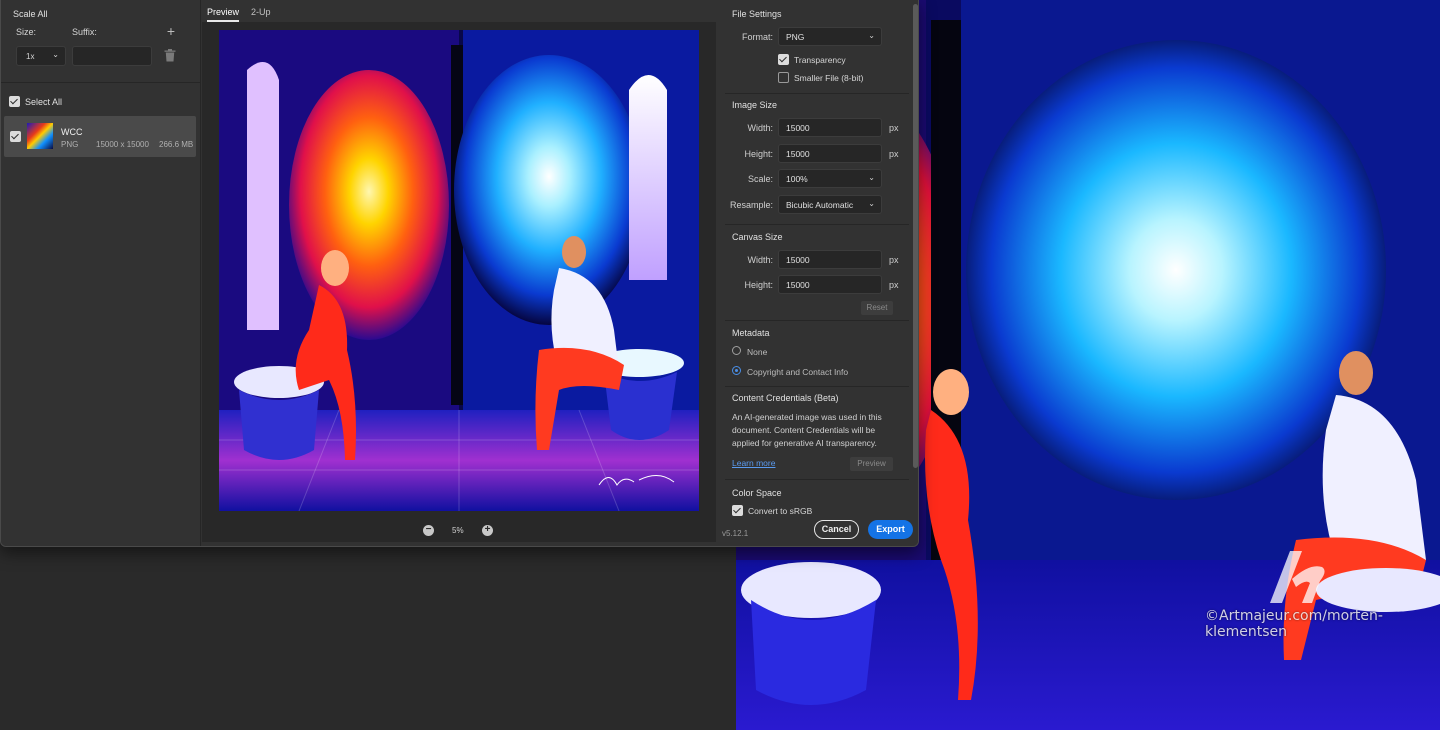  Describe the element at coordinates (760, 260) in the screenshot. I see `canvas-width-label: Width:` at that location.